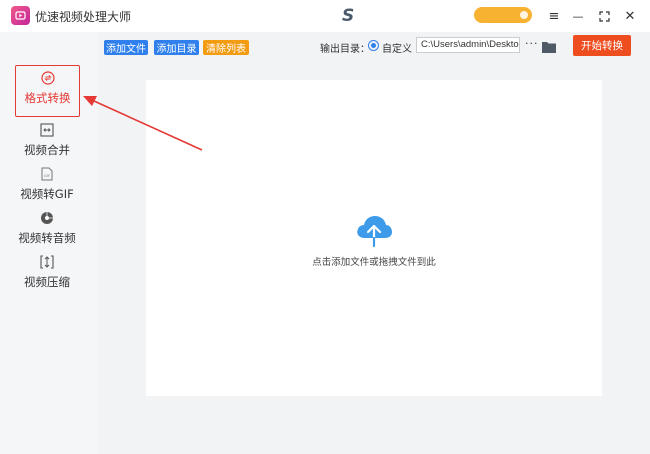 The width and height of the screenshot is (650, 454). What do you see at coordinates (143, 123) in the screenshot?
I see `annotation-arrow` at bounding box center [143, 123].